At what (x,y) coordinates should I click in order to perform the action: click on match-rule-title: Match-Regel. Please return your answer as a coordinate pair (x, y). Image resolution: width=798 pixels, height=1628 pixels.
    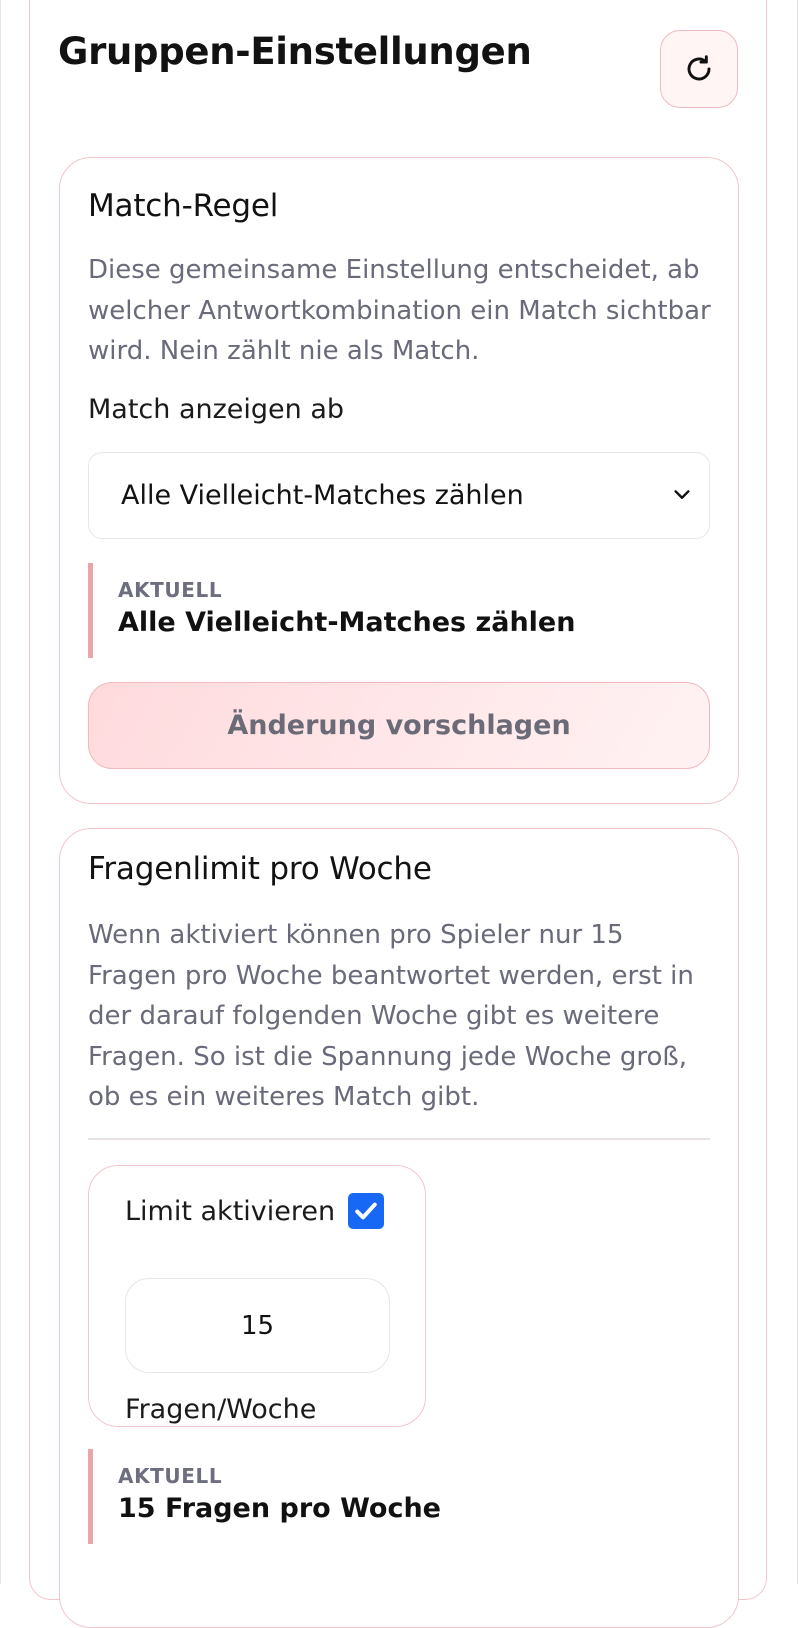
    Looking at the image, I should click on (183, 206).